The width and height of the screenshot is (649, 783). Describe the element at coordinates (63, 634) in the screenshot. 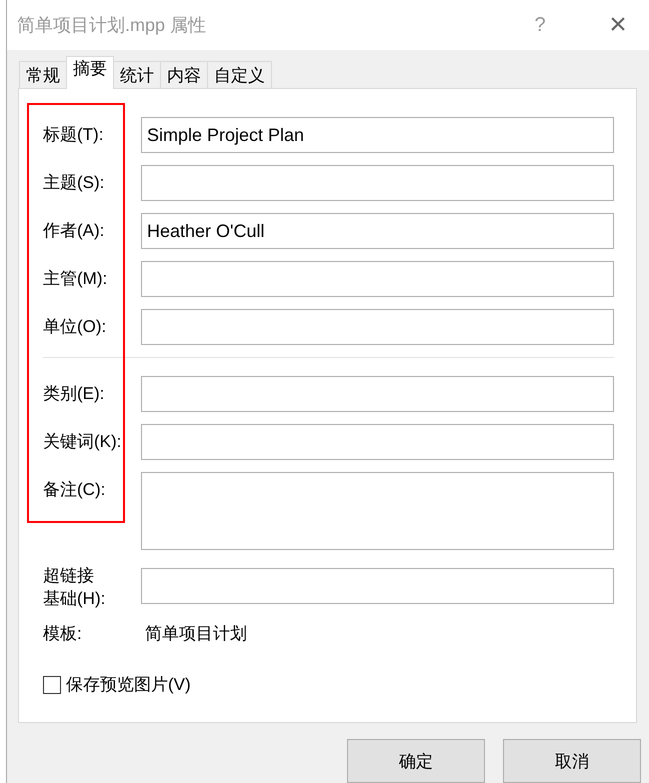

I see `template-label: 模板:` at that location.